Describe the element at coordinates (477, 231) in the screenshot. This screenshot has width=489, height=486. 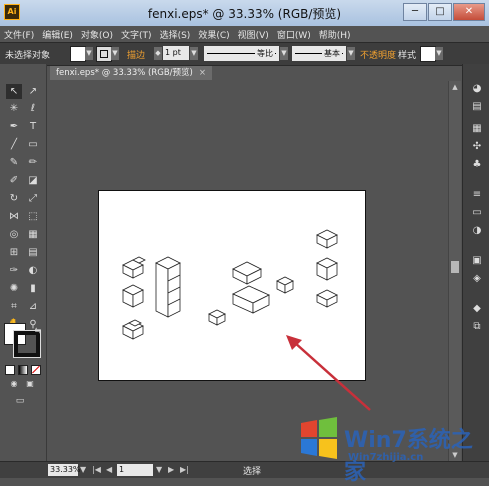
I see `transparency-panel-icon: ◑` at that location.